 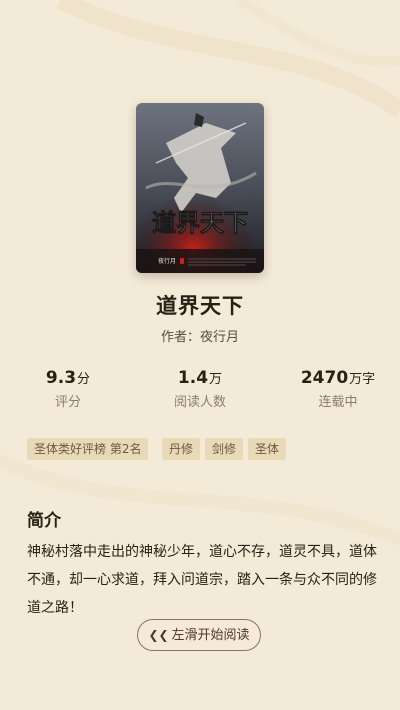 What do you see at coordinates (200, 335) in the screenshot?
I see `author-line: 作者：夜行月` at bounding box center [200, 335].